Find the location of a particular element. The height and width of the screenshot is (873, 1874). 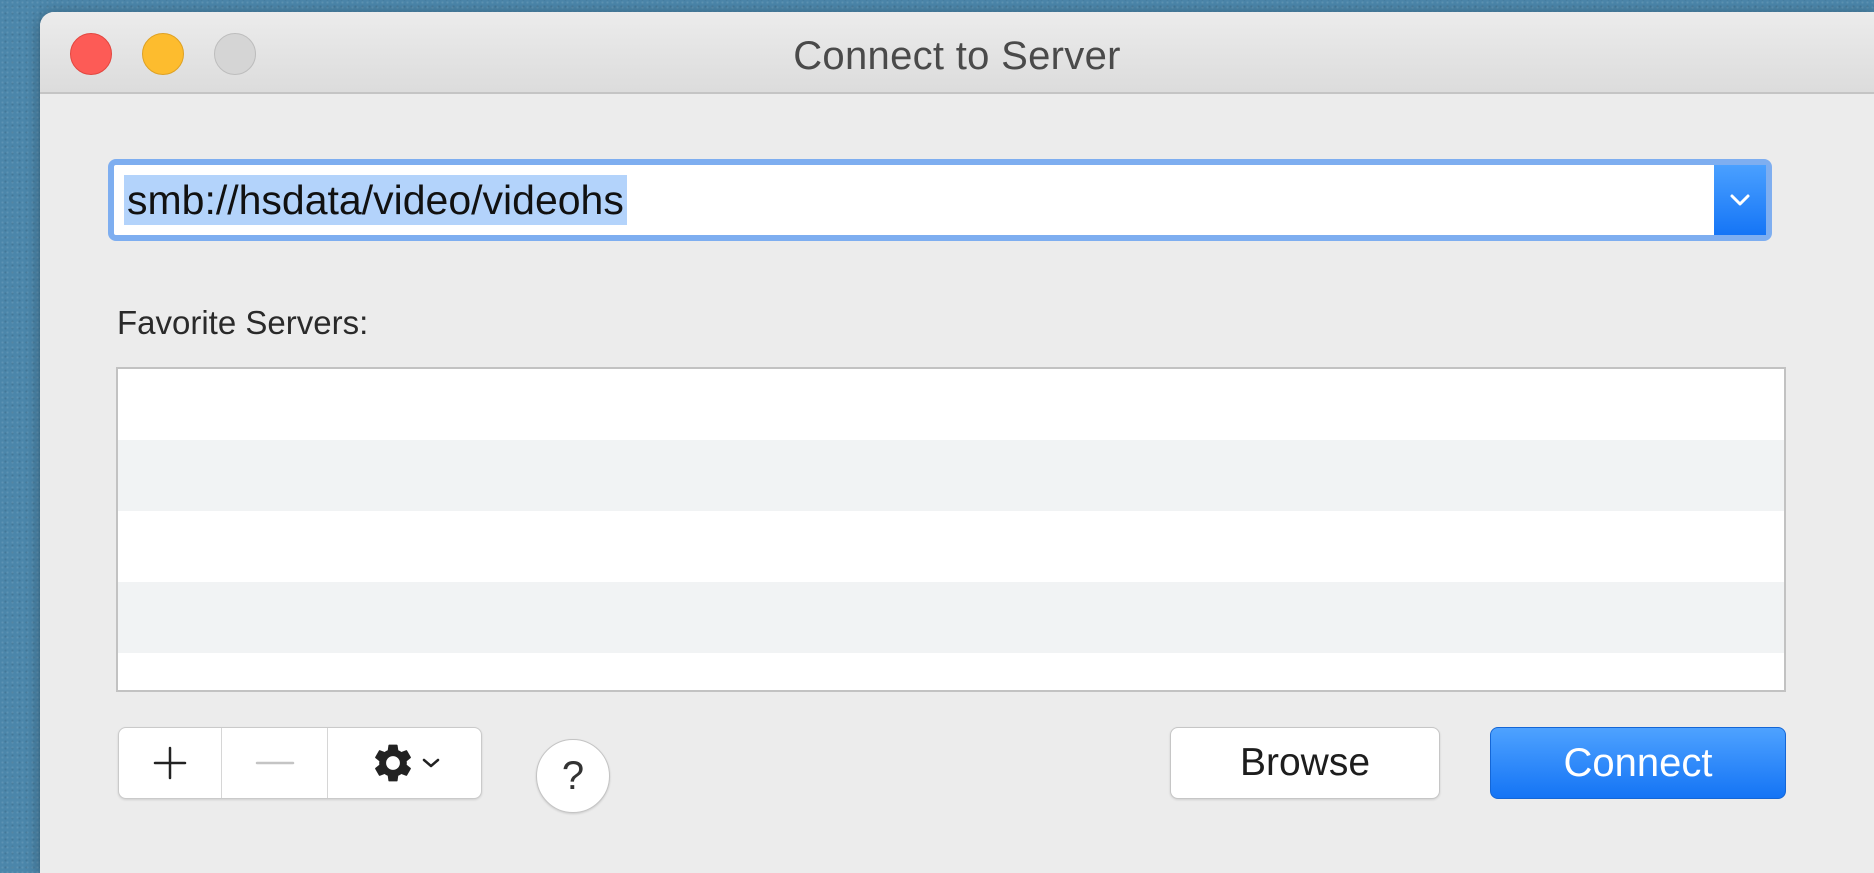

favorites-segmented-control is located at coordinates (300, 763).